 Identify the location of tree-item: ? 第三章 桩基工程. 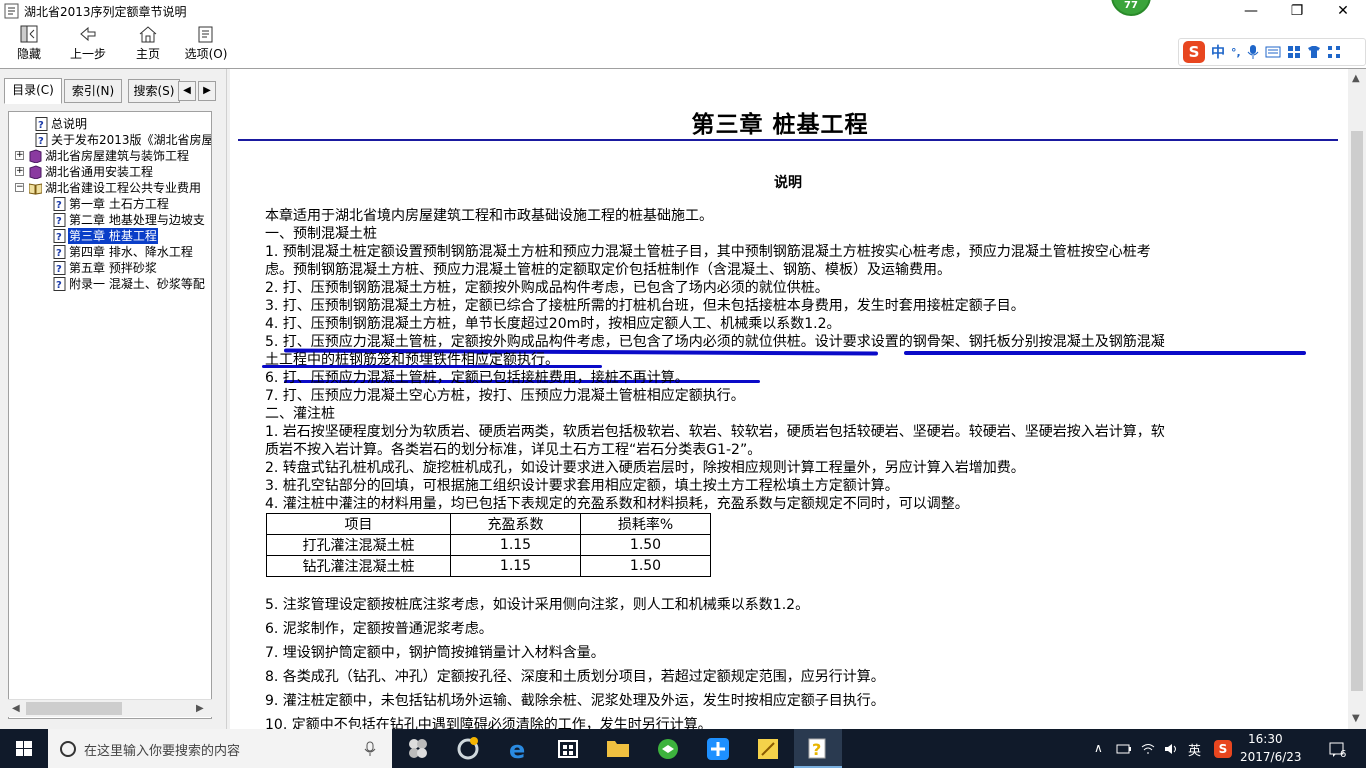
(109, 236).